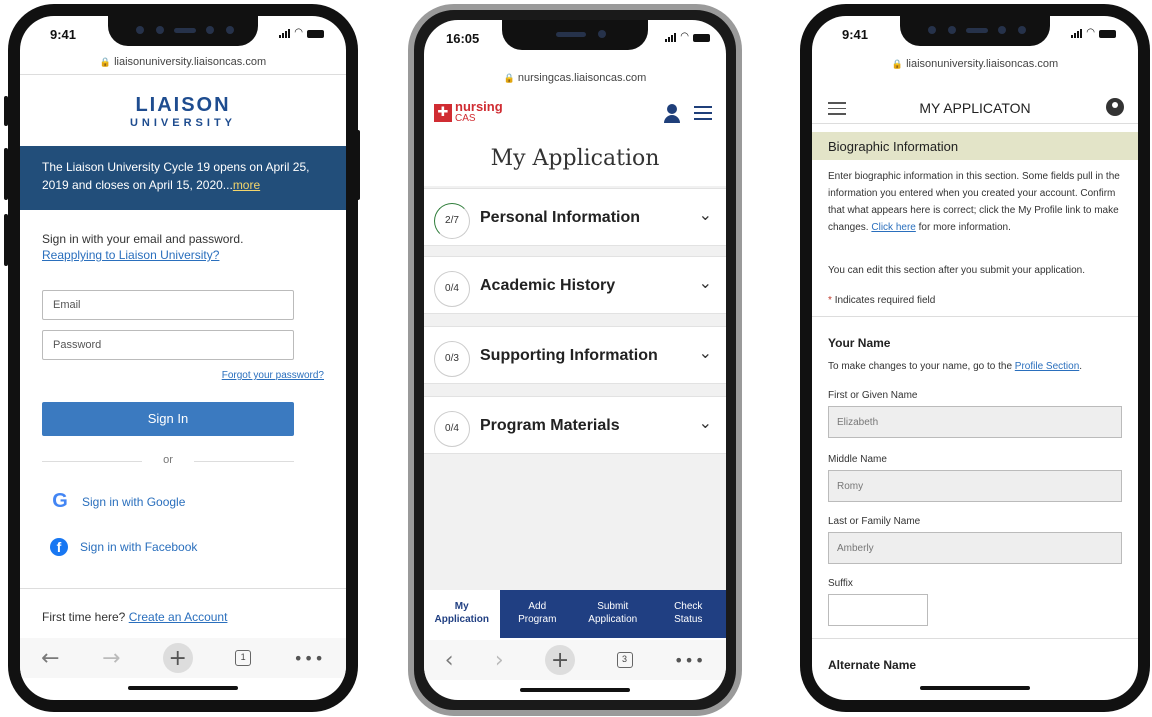  I want to click on tab-line2: Status, so click(688, 619).